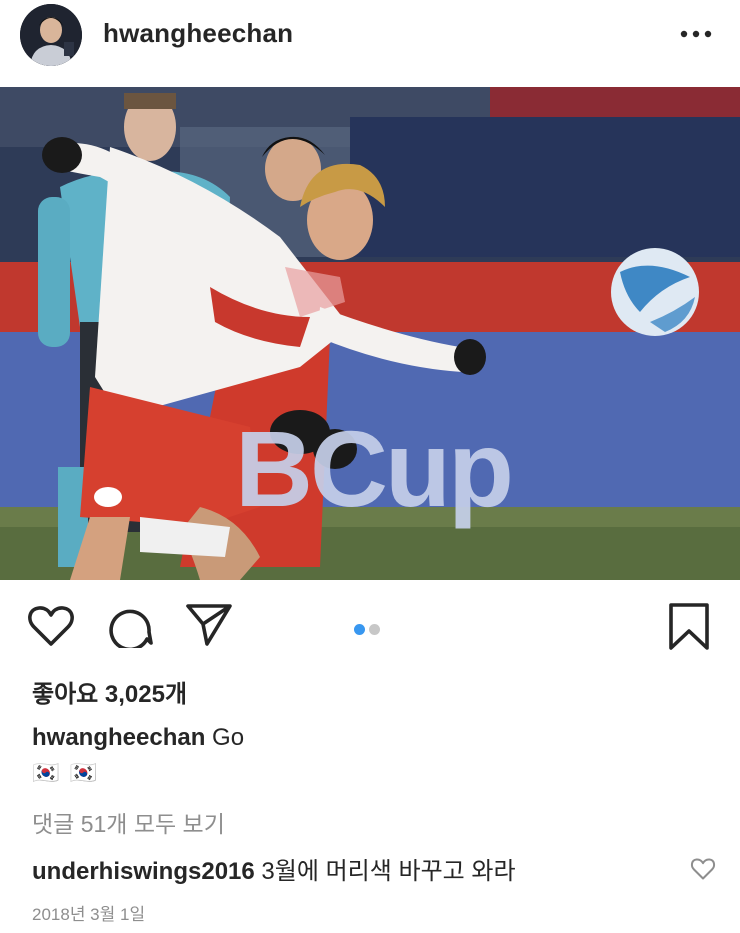 The image size is (740, 933). Describe the element at coordinates (89, 914) in the screenshot. I see `post-date: 2018년 3월 1일` at that location.